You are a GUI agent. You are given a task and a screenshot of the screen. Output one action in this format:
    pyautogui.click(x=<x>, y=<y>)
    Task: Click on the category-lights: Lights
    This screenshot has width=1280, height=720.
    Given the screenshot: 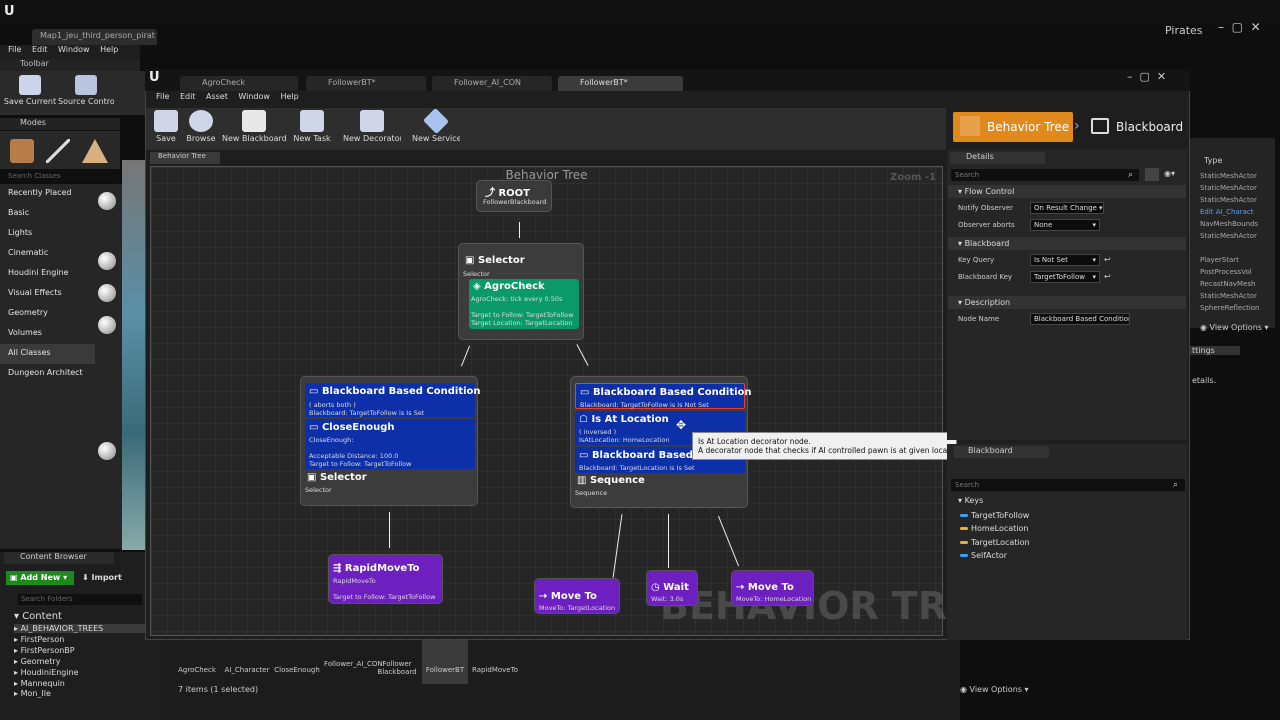 What is the action you would take?
    pyautogui.click(x=47, y=234)
    